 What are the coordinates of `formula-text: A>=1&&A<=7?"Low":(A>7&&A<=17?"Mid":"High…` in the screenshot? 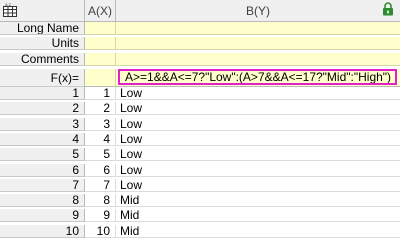 It's located at (257, 77).